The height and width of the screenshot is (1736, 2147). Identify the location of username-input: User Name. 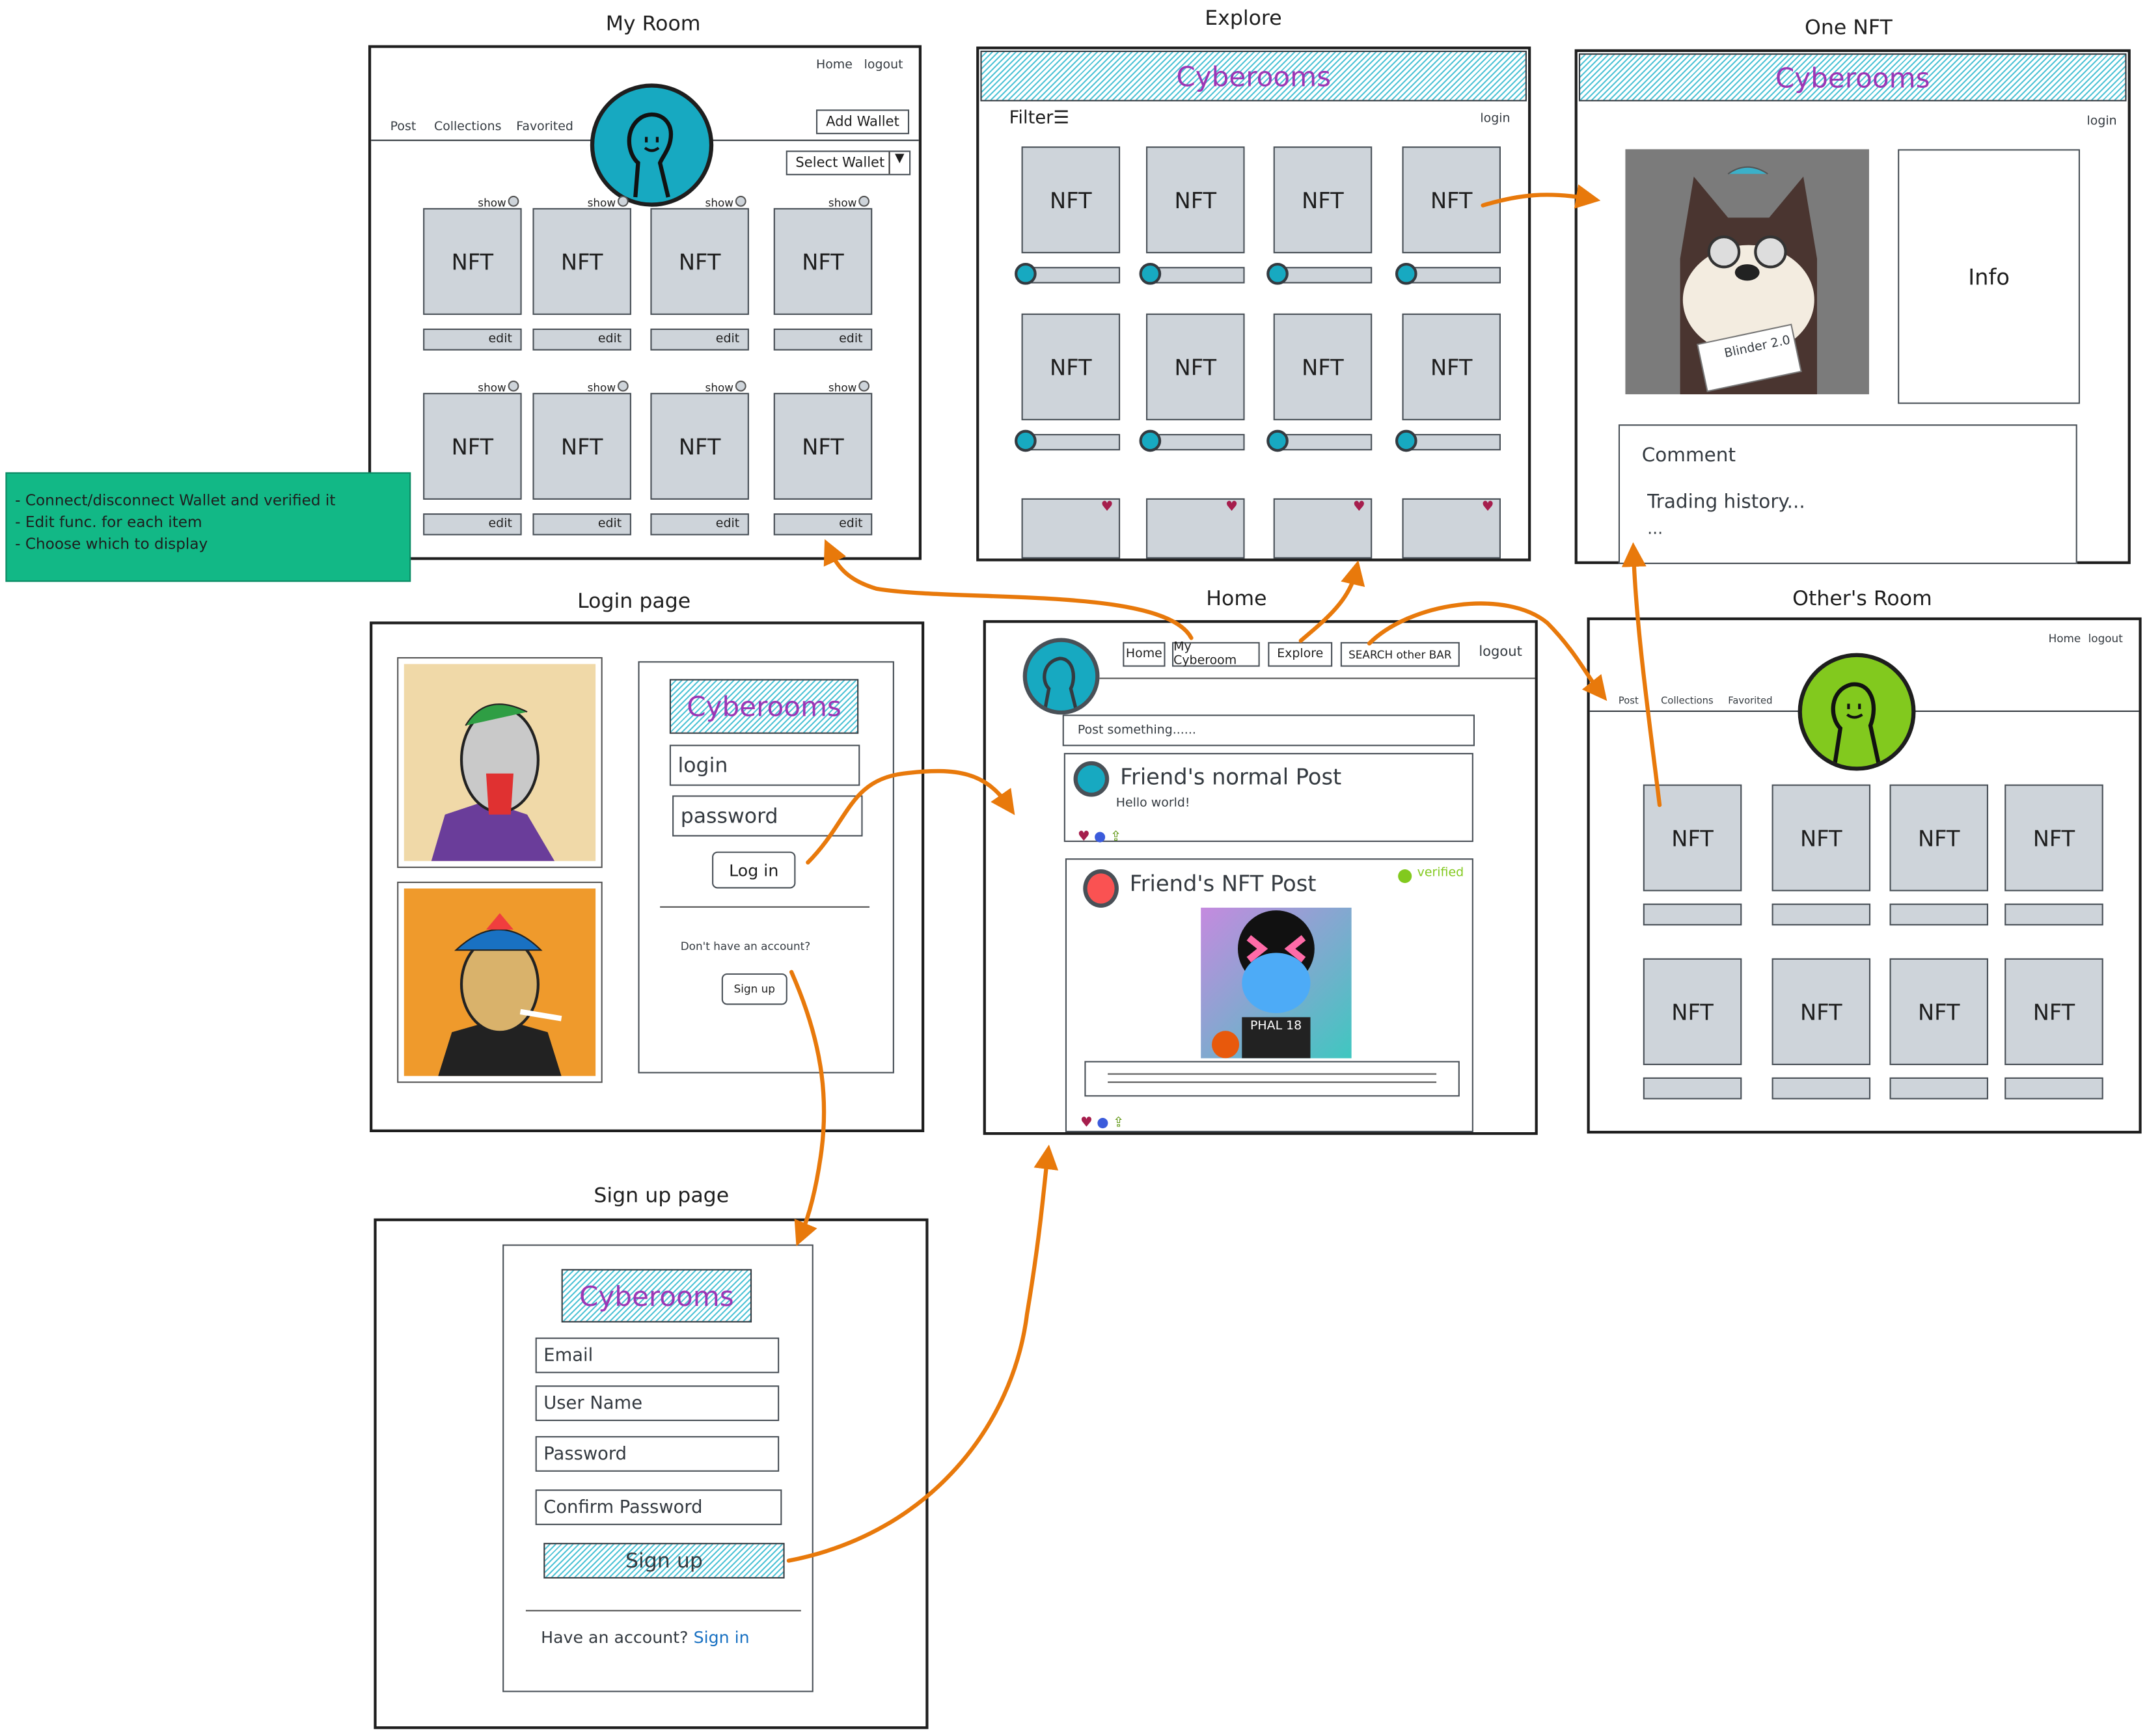
(658, 1403).